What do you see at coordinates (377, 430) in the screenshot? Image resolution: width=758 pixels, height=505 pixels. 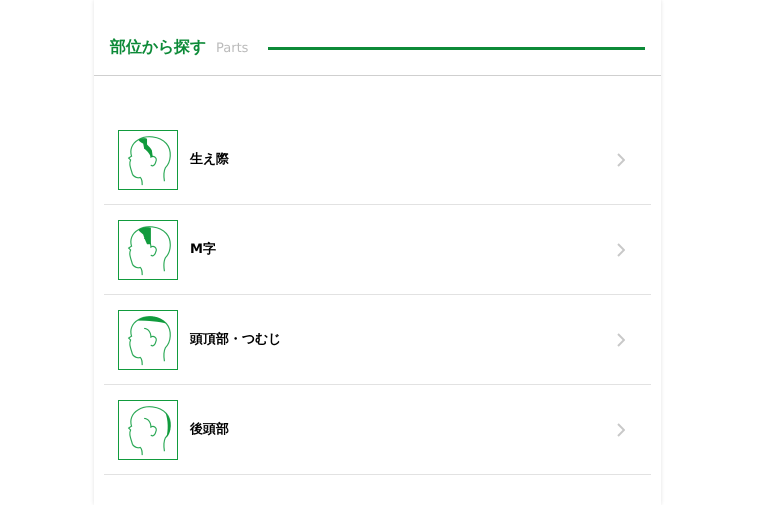 I see `part-item: 後頭部` at bounding box center [377, 430].